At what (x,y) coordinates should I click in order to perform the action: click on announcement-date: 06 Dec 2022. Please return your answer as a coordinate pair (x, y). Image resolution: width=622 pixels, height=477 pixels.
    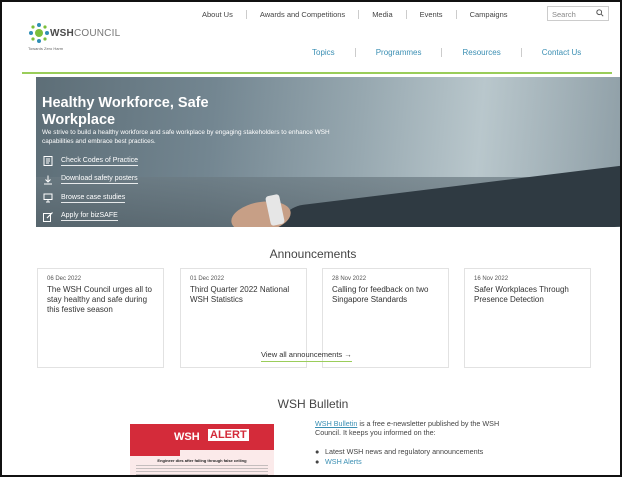
    Looking at the image, I should click on (64, 279).